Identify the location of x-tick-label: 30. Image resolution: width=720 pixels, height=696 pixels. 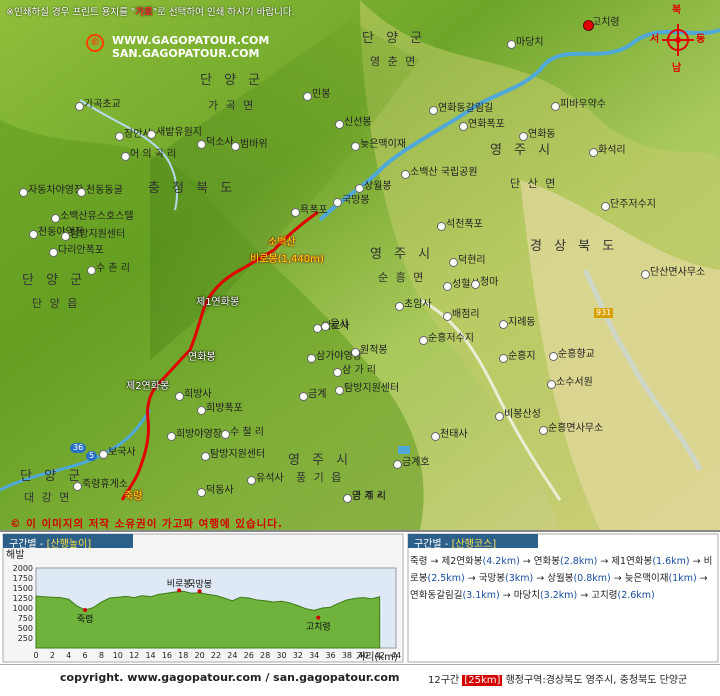
(281, 655).